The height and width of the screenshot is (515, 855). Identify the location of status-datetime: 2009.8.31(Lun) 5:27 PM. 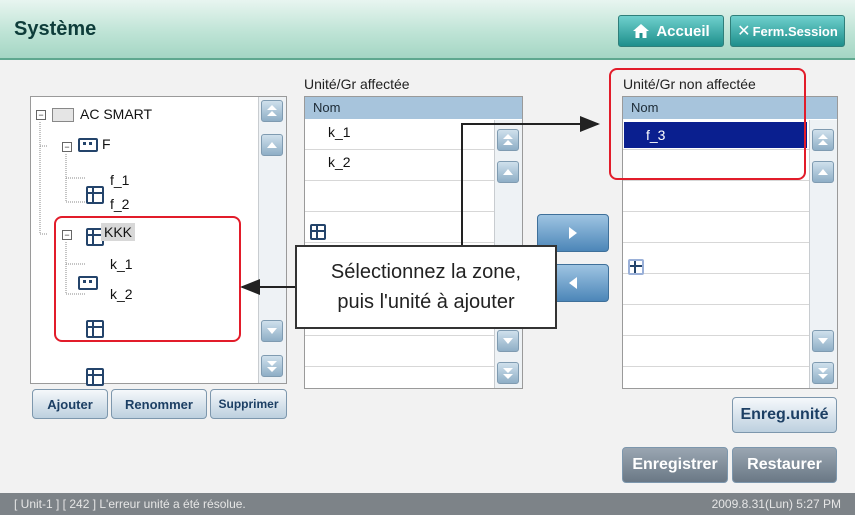
(776, 504).